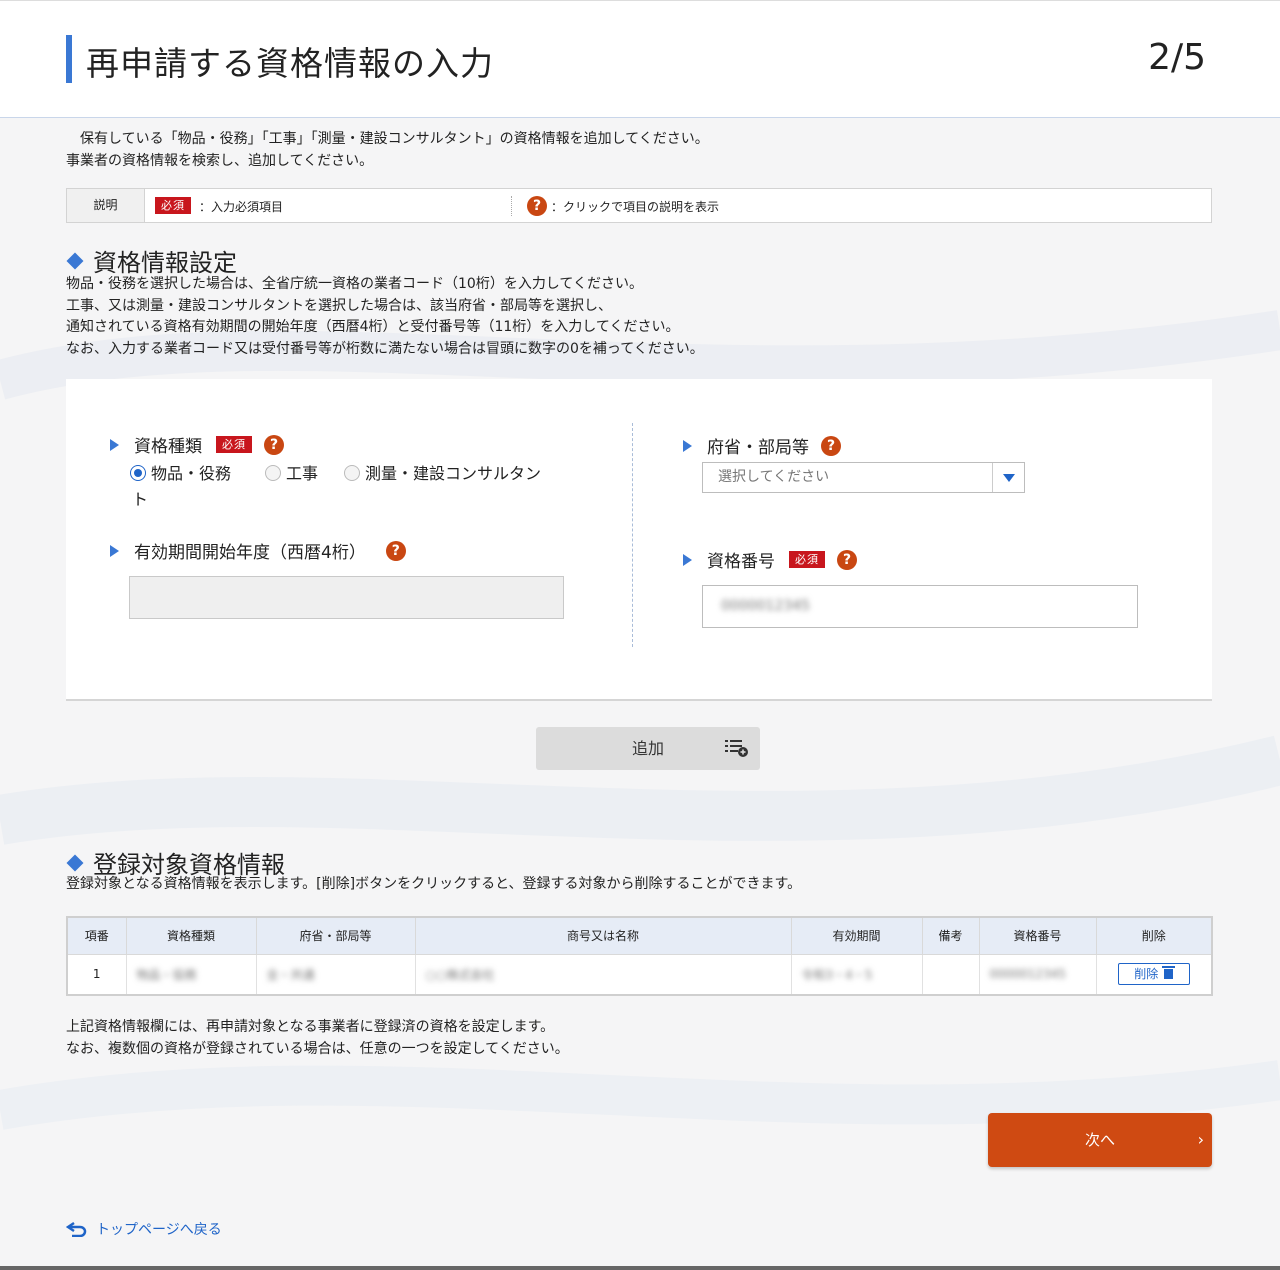 This screenshot has height=1270, width=1280. Describe the element at coordinates (920, 606) in the screenshot. I see `qualification-number-input: 0000012345` at that location.